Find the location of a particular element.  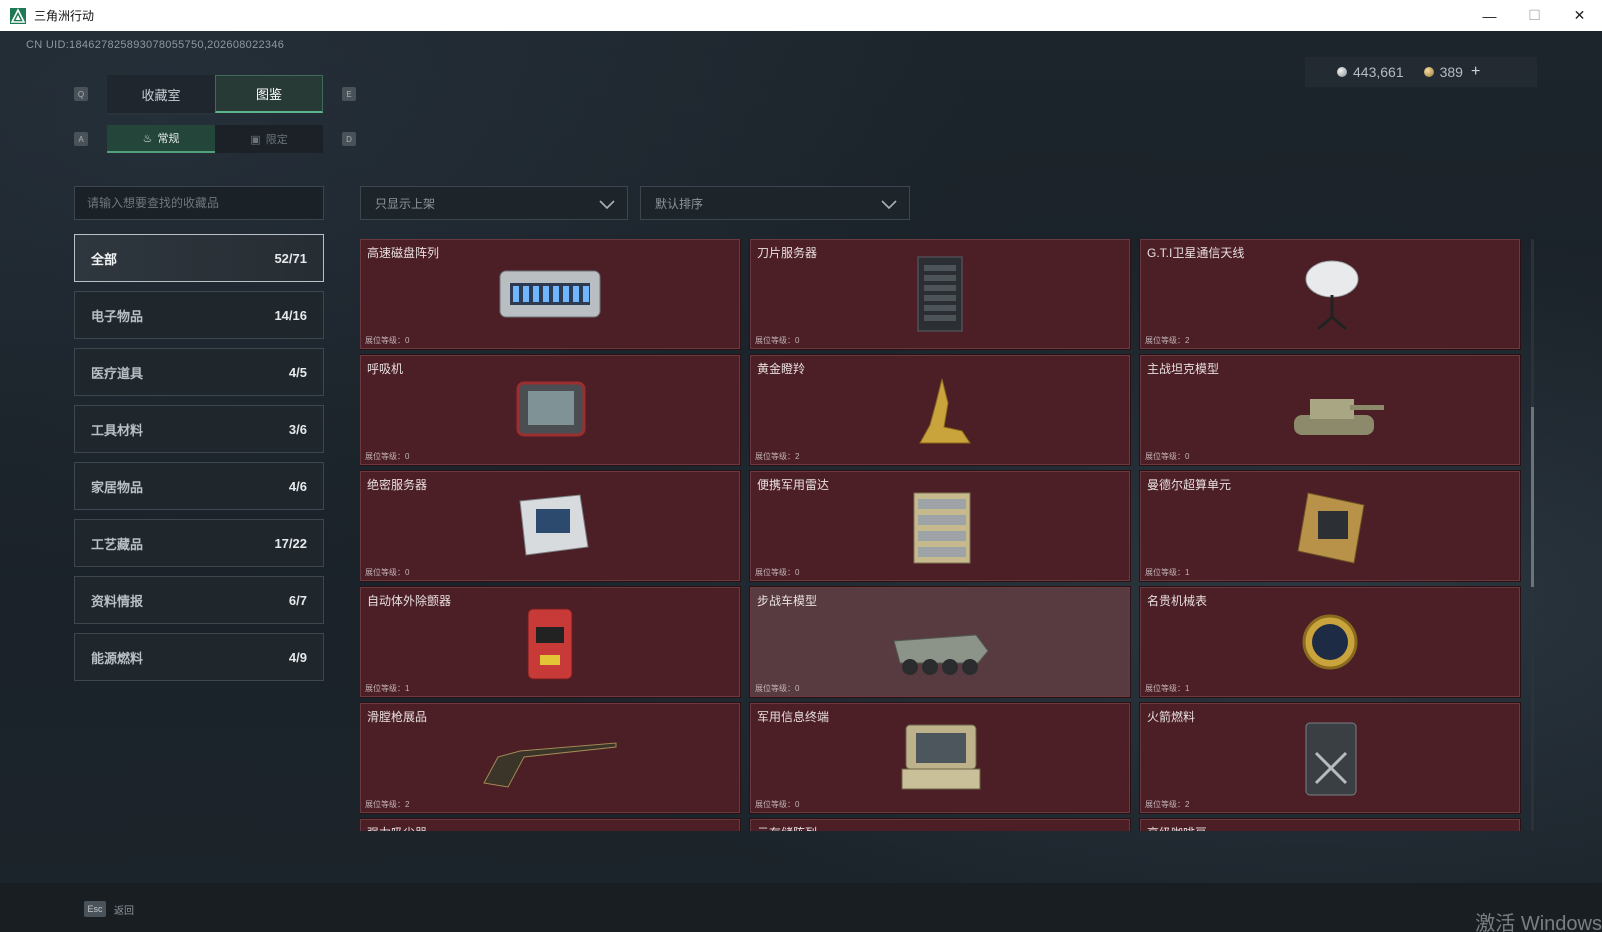

category-item: 家居物品 4/6 is located at coordinates (199, 486).